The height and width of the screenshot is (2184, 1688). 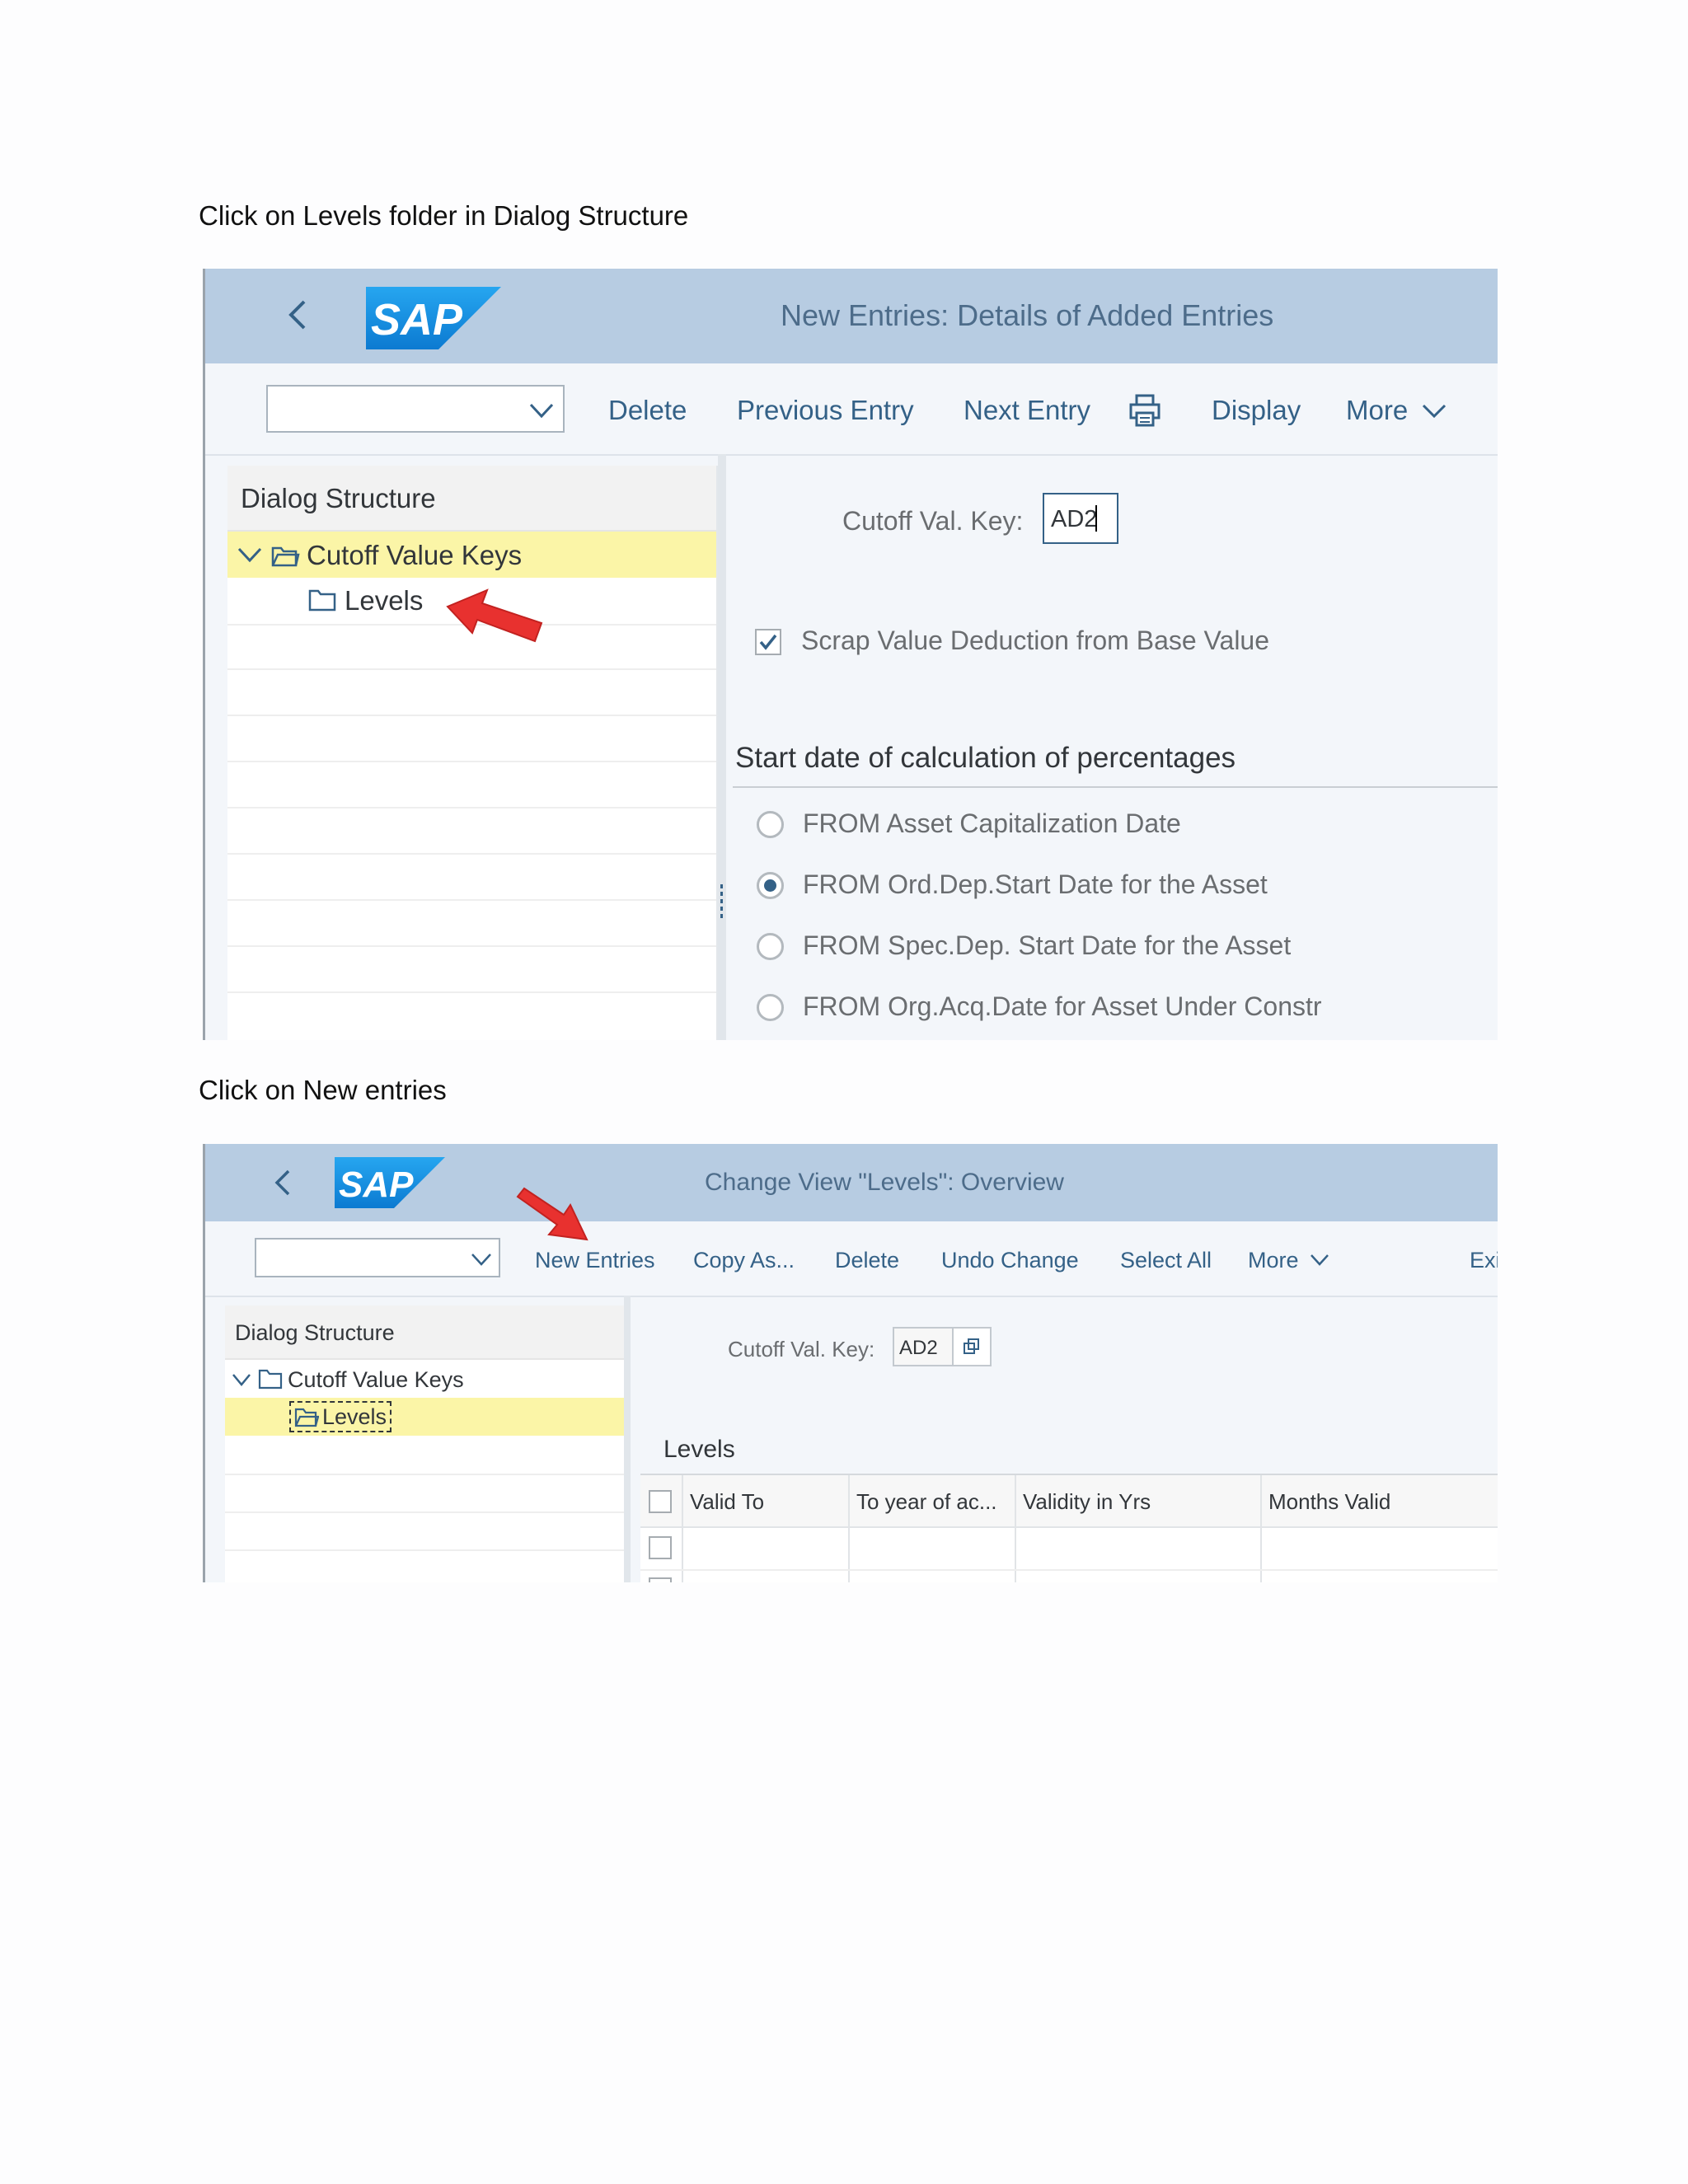 What do you see at coordinates (1144, 410) in the screenshot?
I see `printer-icon` at bounding box center [1144, 410].